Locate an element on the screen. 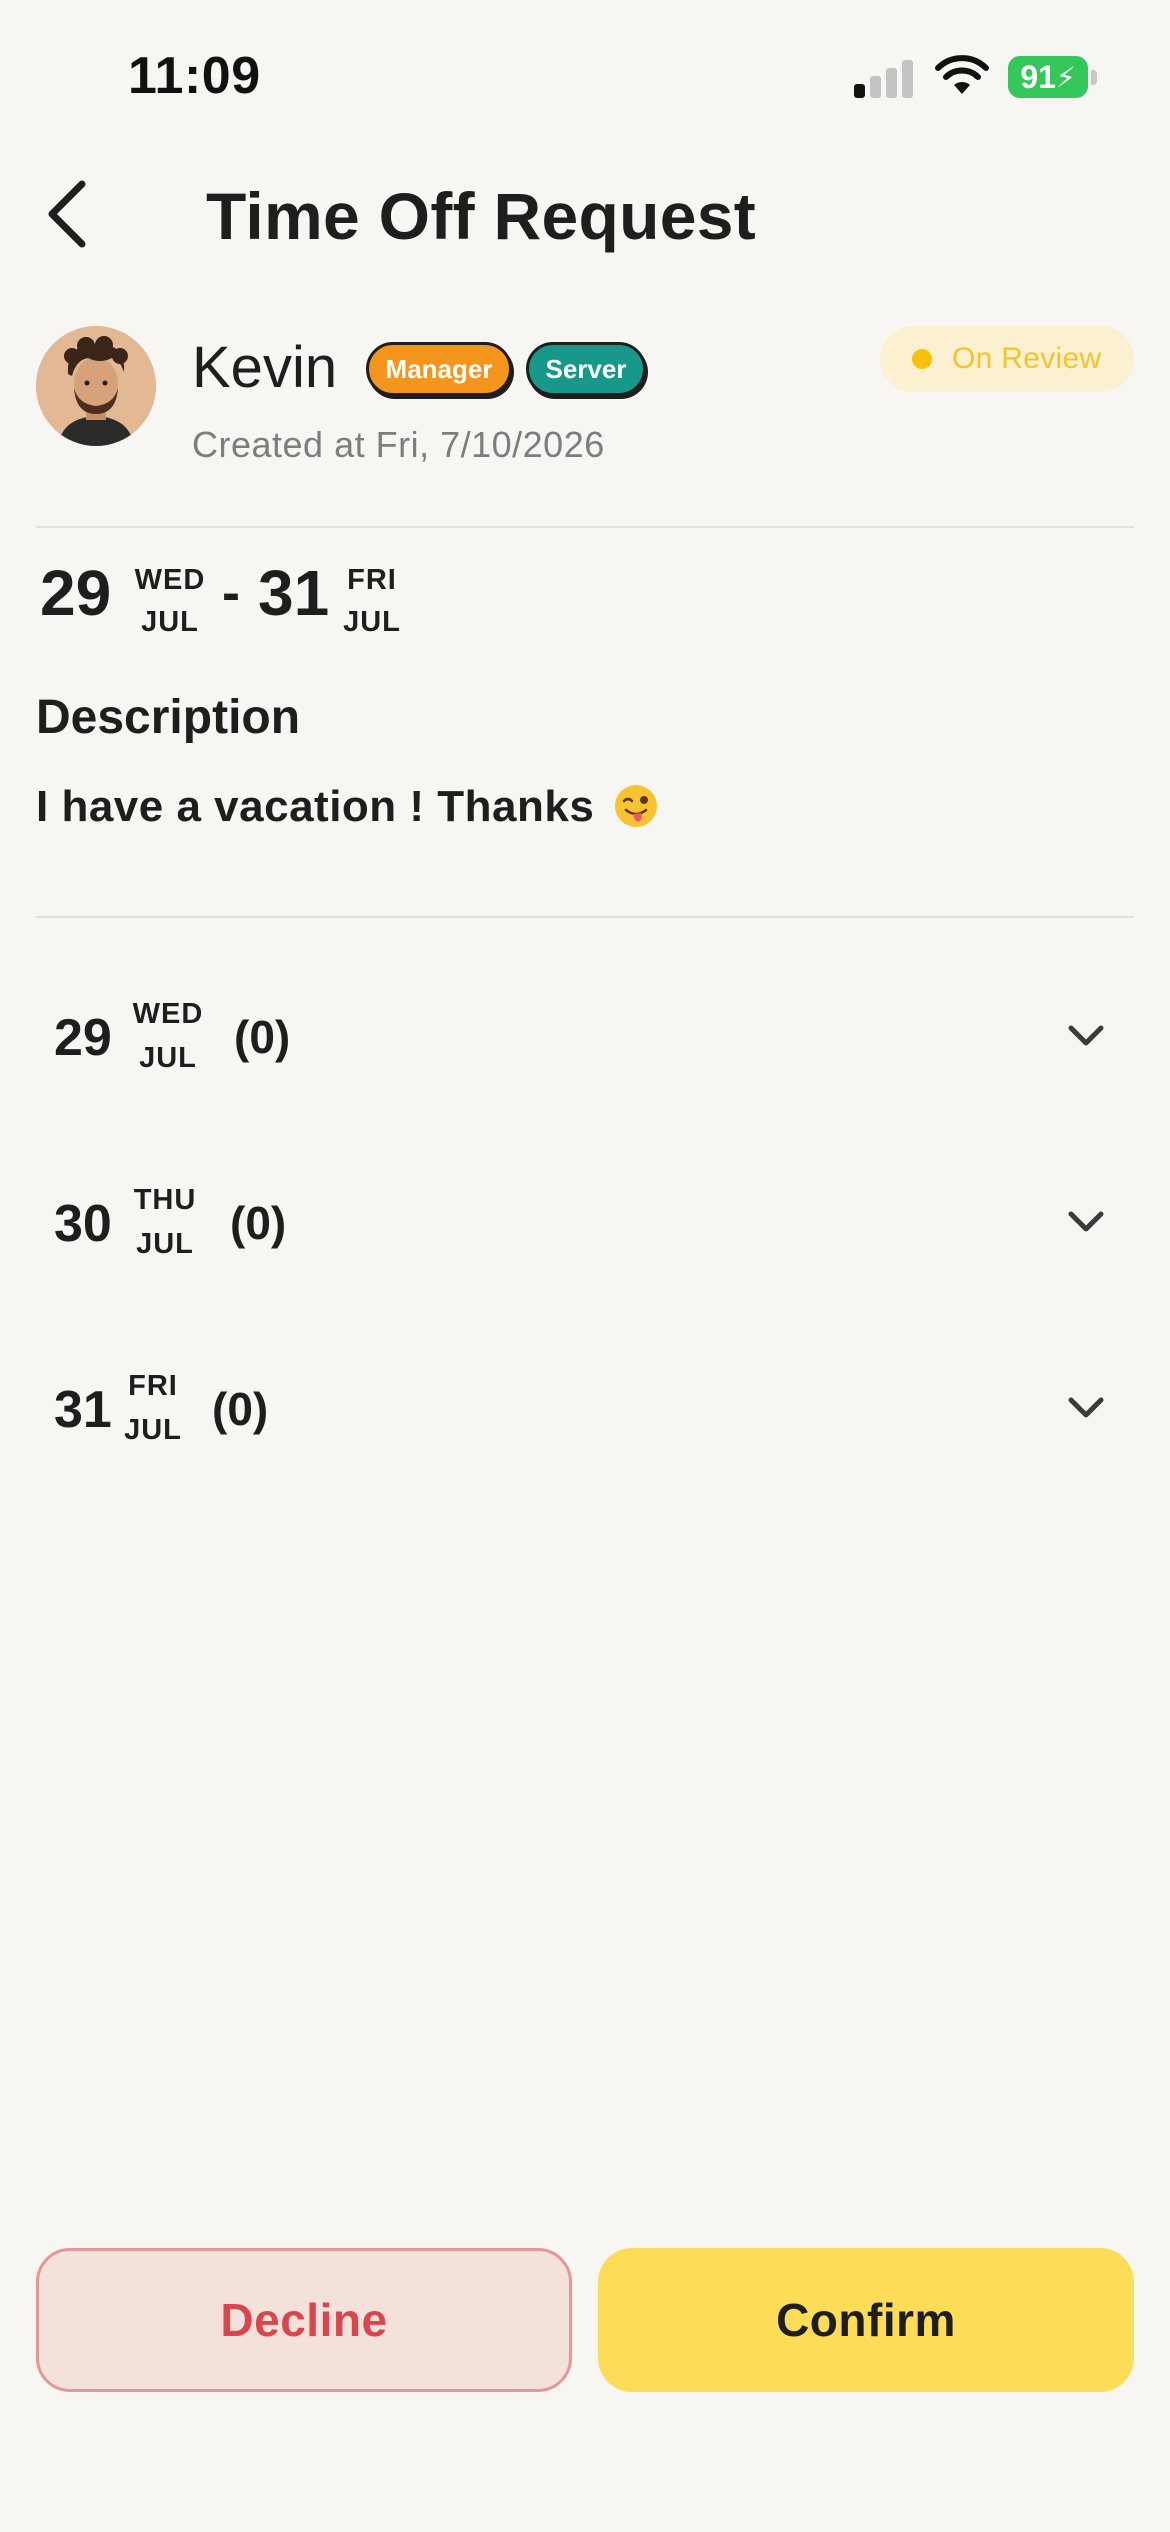 The height and width of the screenshot is (2532, 1170). day-weekday: THU is located at coordinates (165, 1200).